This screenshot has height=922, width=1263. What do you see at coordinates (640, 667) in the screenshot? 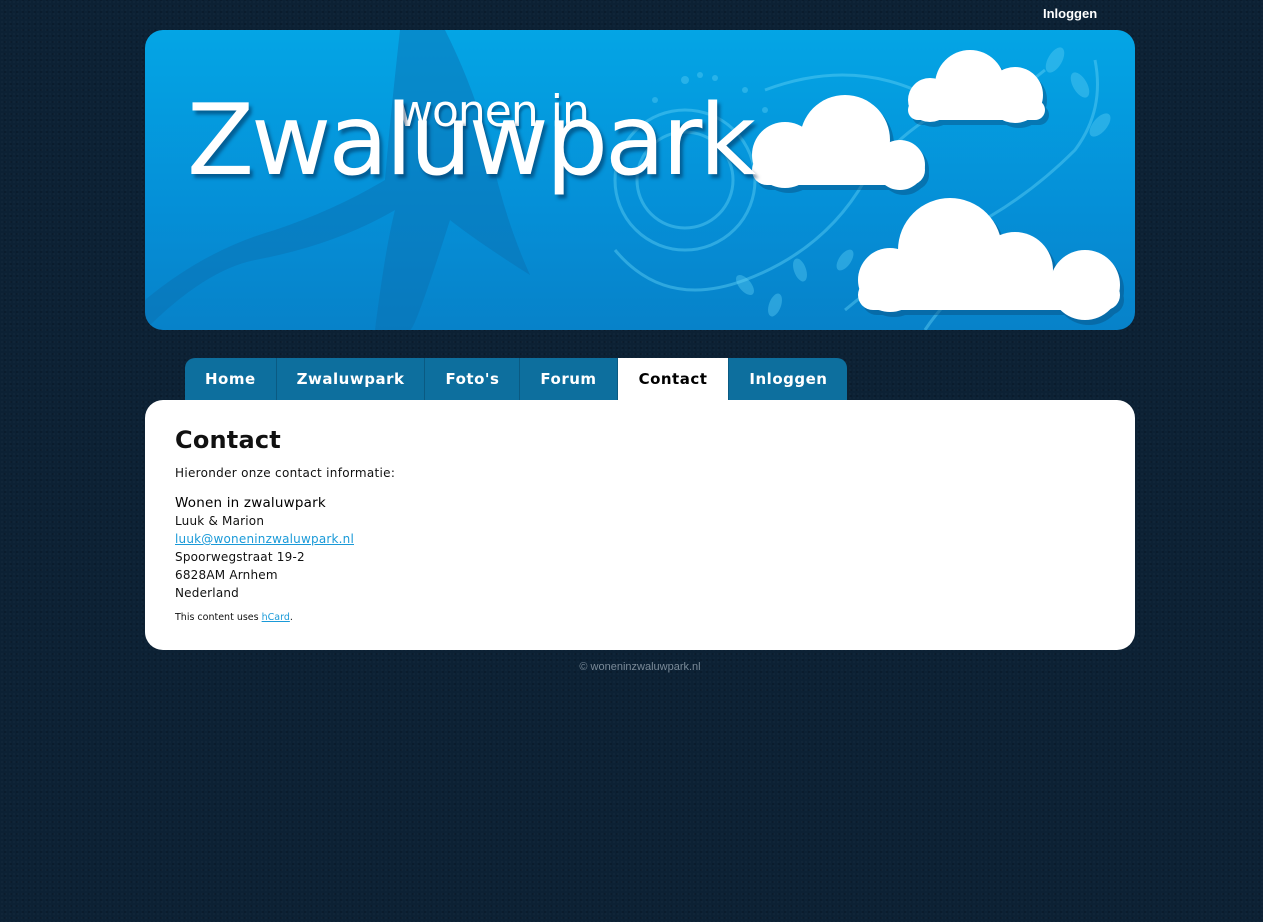
I see `footer-copyright: © woneninzwaluwpark.nl` at bounding box center [640, 667].